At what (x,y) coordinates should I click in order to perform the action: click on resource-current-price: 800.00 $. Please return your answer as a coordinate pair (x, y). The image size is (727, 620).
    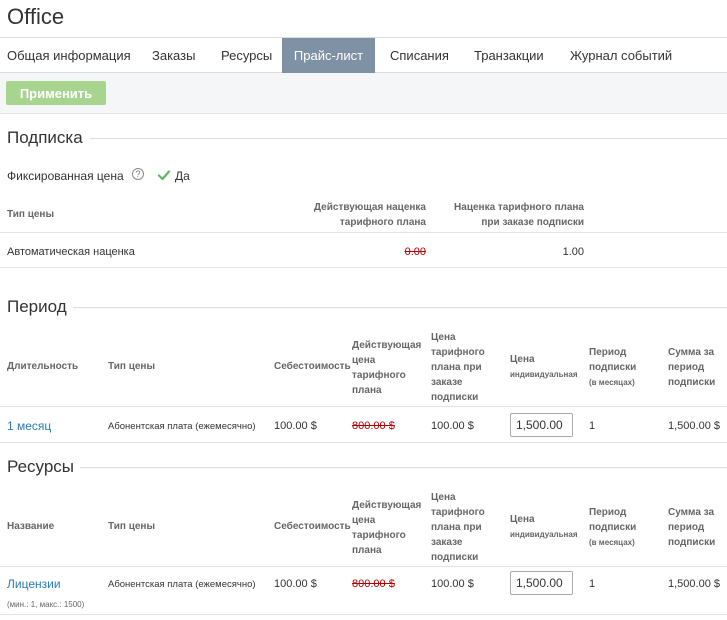
    Looking at the image, I should click on (373, 584).